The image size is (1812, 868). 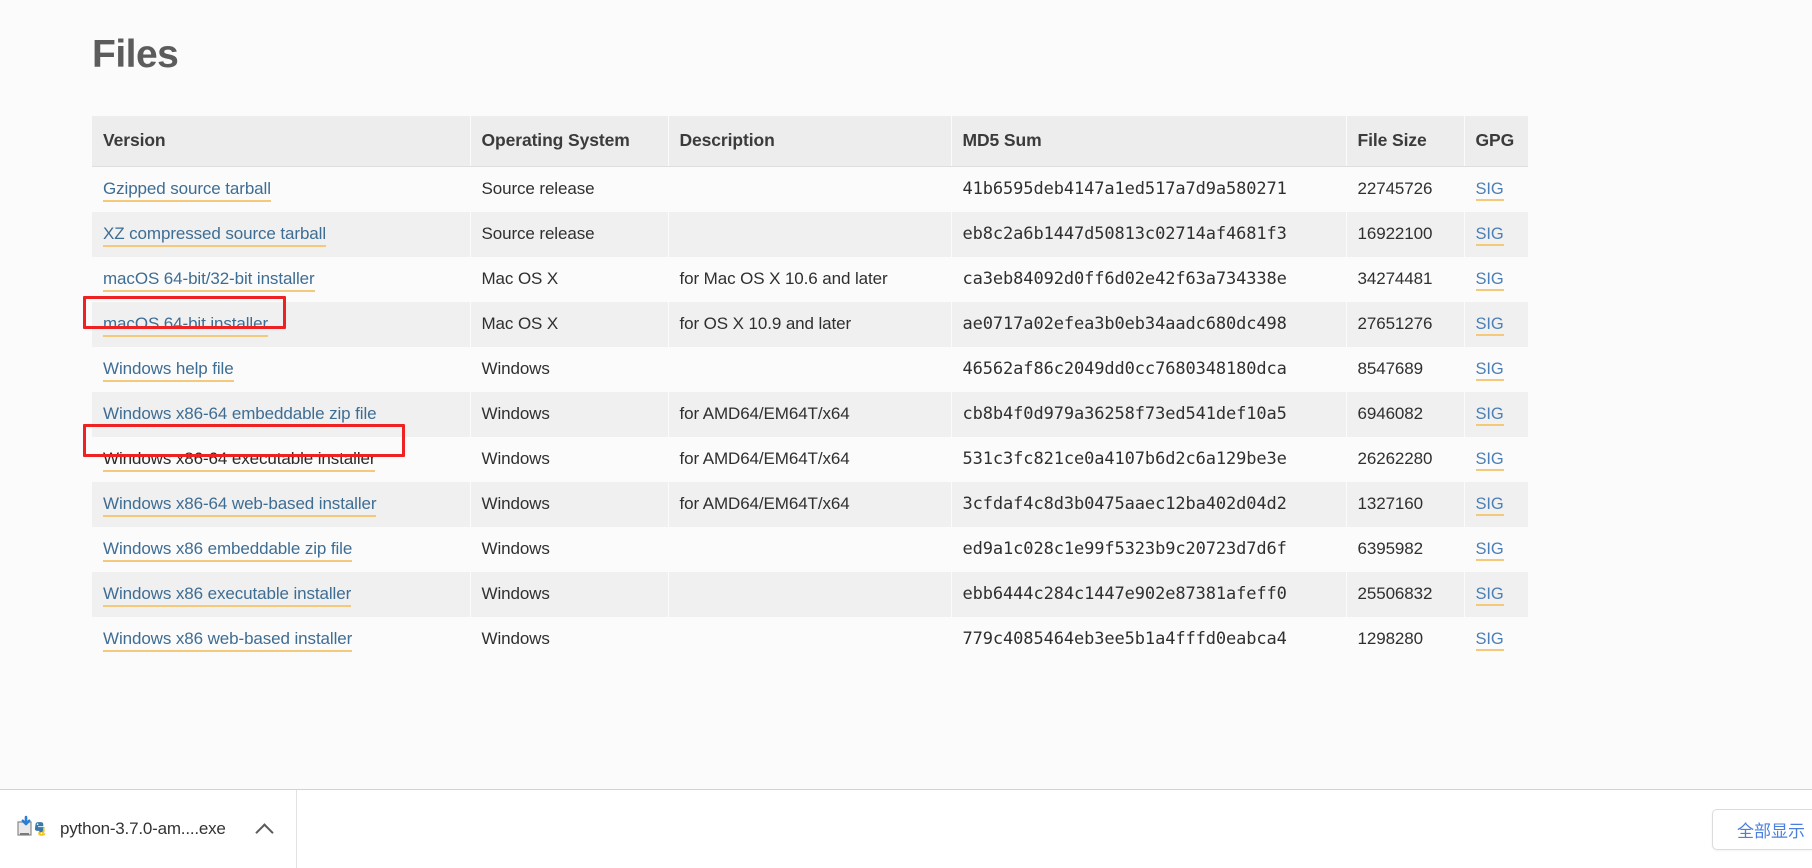 I want to click on download-link: Windows x86 web-based installer, so click(x=227, y=640).